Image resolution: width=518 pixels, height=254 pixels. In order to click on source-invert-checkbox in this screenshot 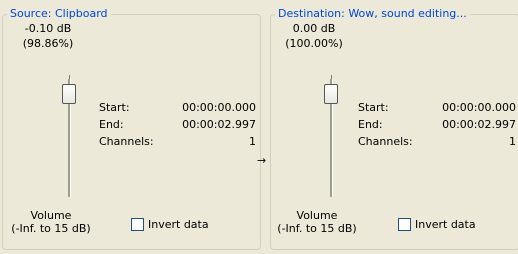, I will do `click(137, 224)`.